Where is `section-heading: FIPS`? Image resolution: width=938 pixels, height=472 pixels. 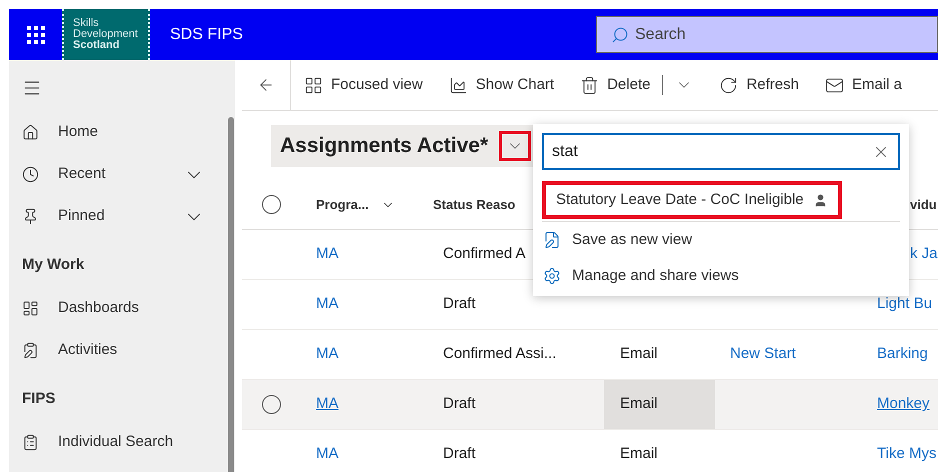 section-heading: FIPS is located at coordinates (39, 398).